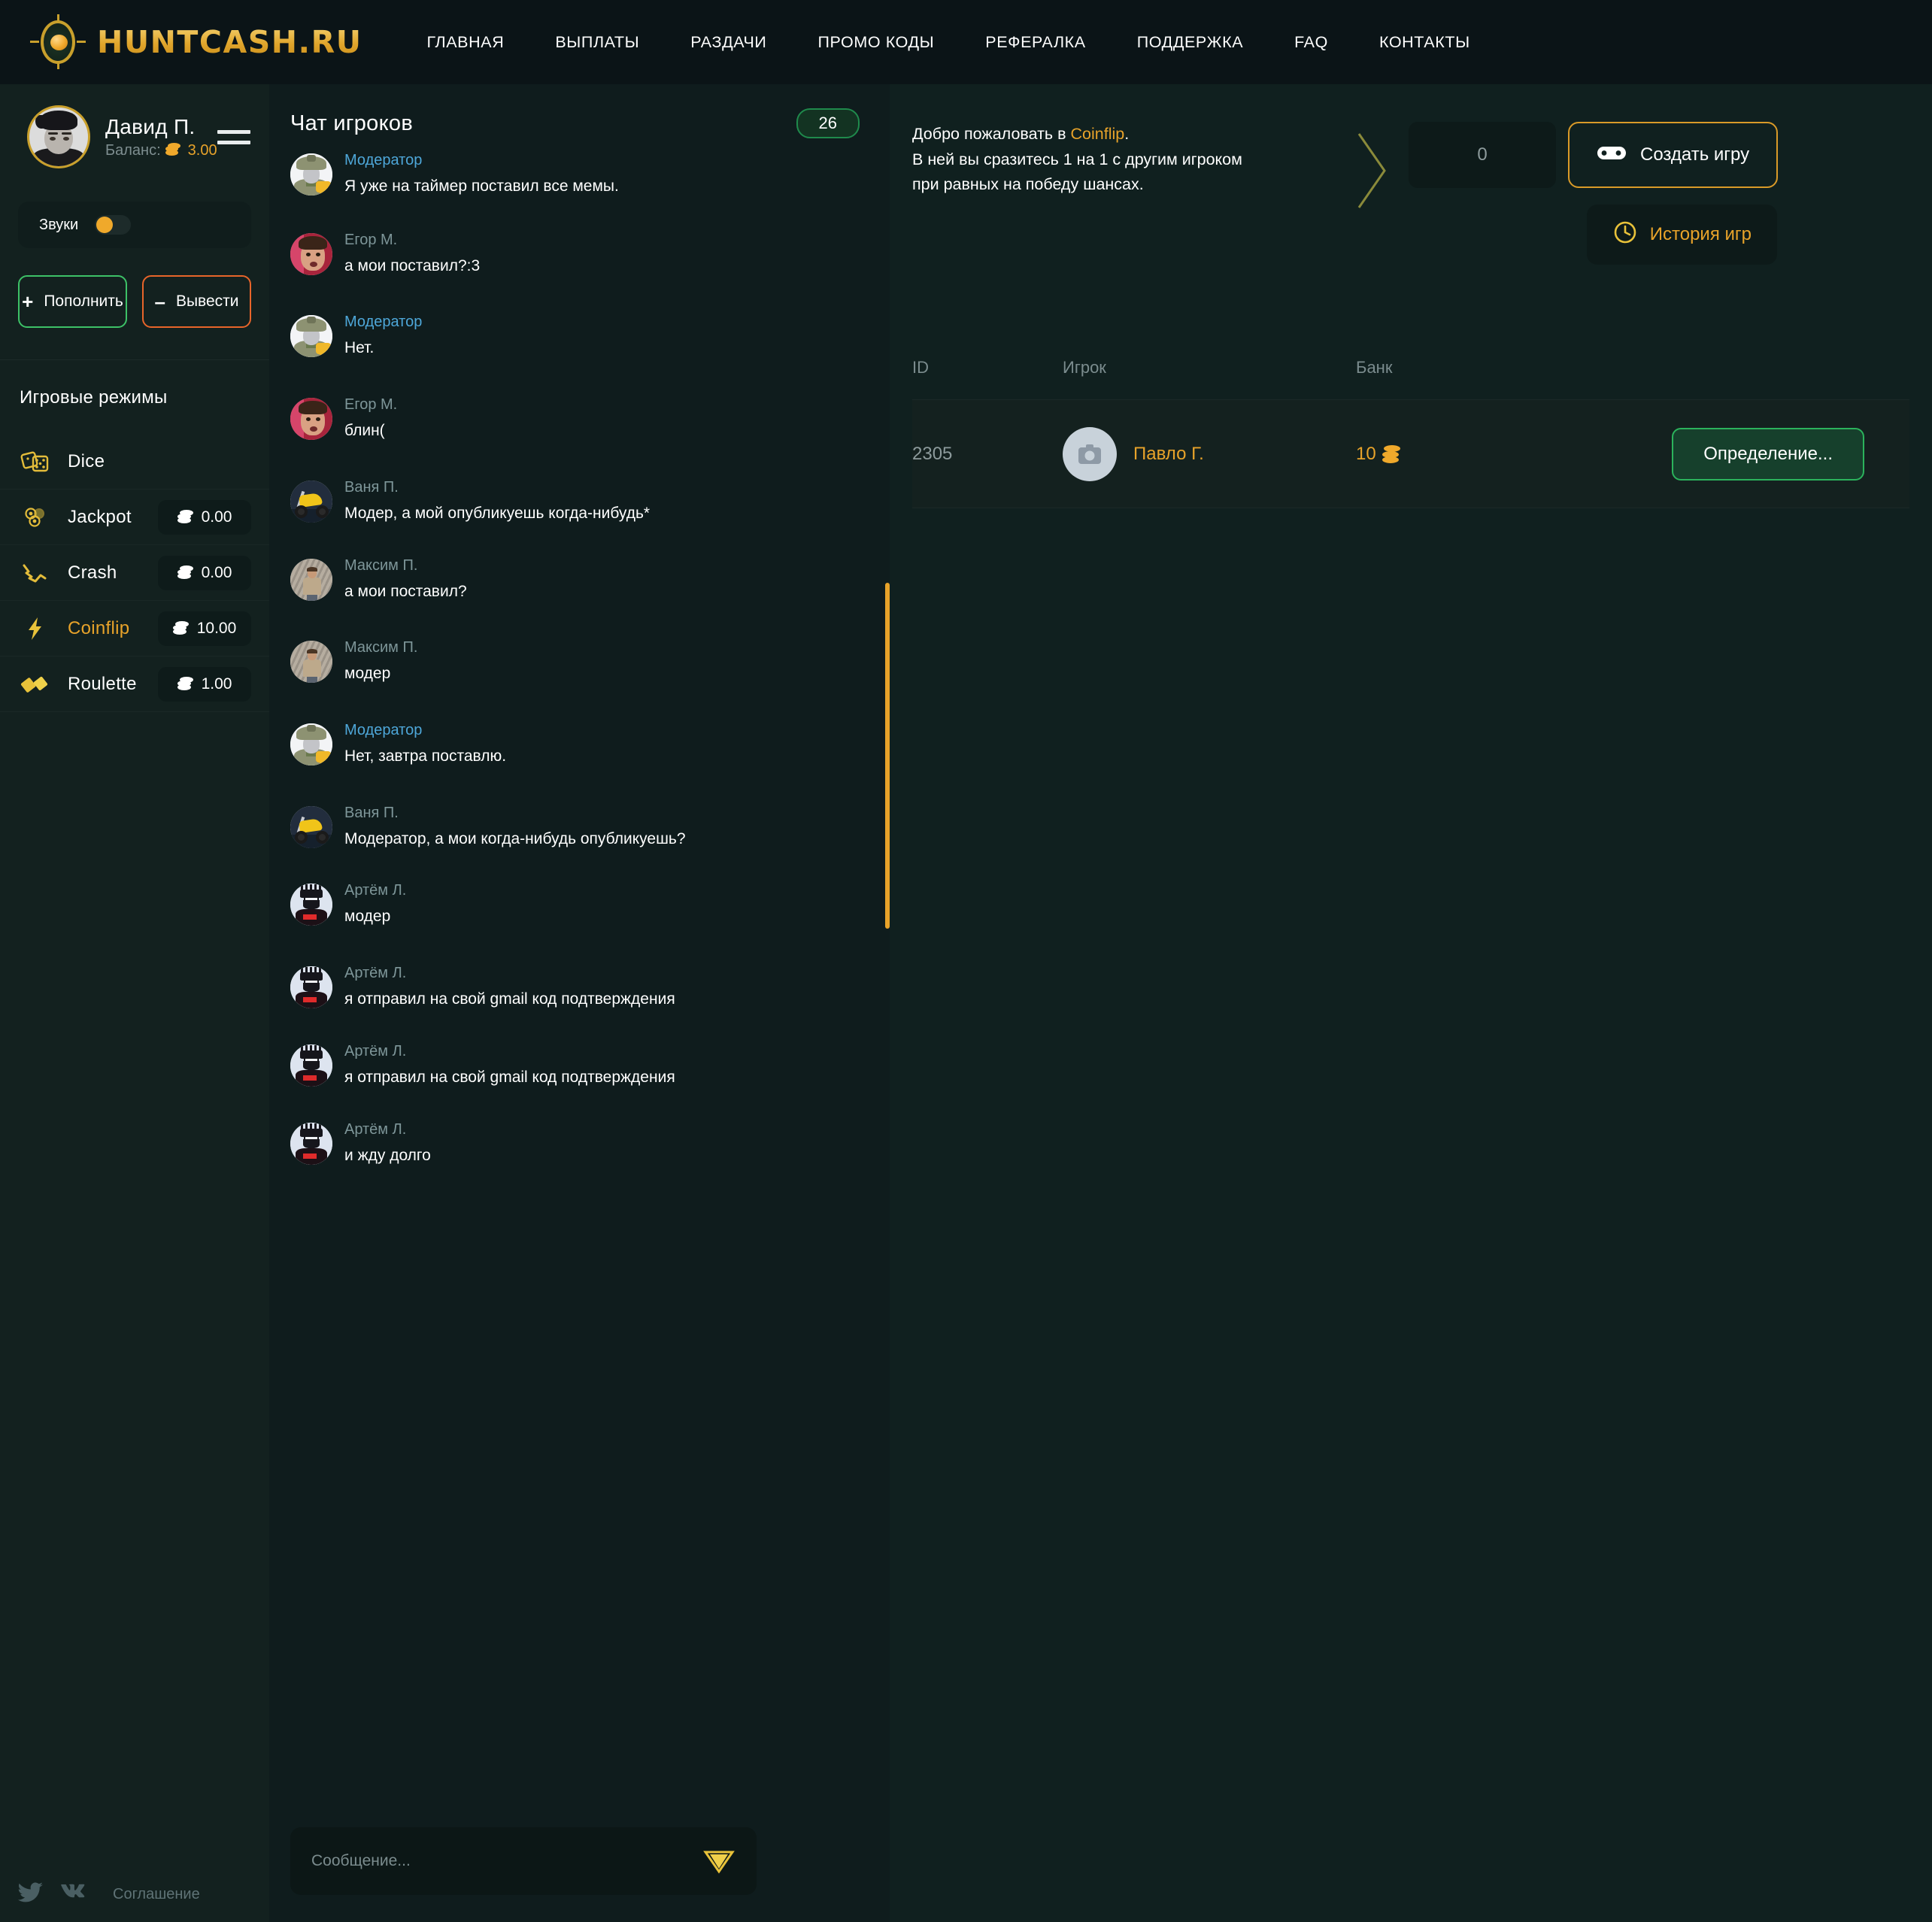  What do you see at coordinates (1168, 454) in the screenshot?
I see `row-player-name: Павло Г.` at bounding box center [1168, 454].